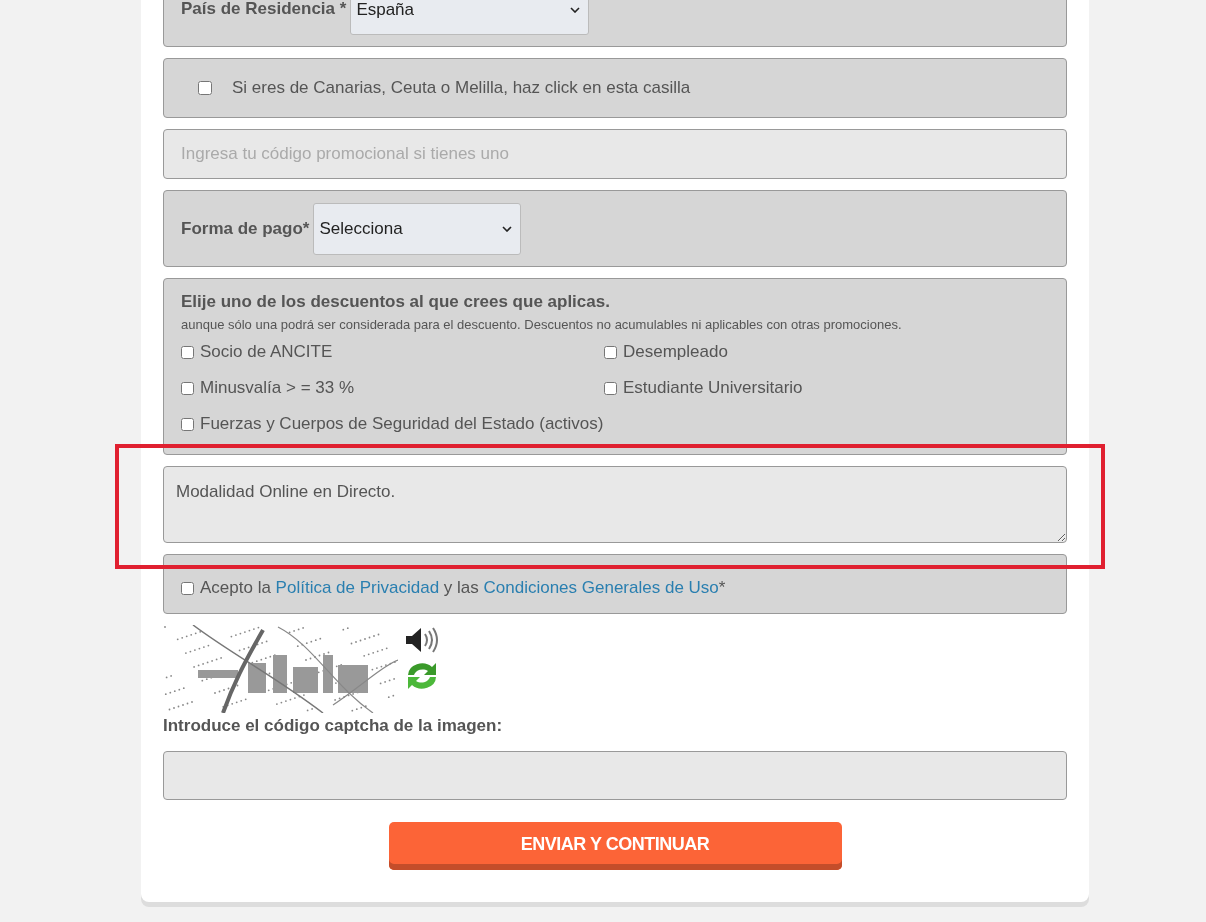  I want to click on checkbox-label: Desempleado, so click(675, 352).